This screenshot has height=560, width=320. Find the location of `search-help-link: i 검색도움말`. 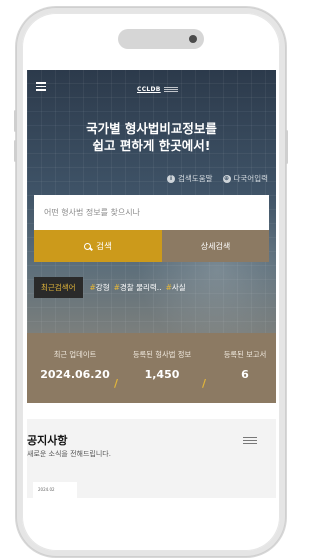

search-help-link: i 검색도움말 is located at coordinates (190, 178).